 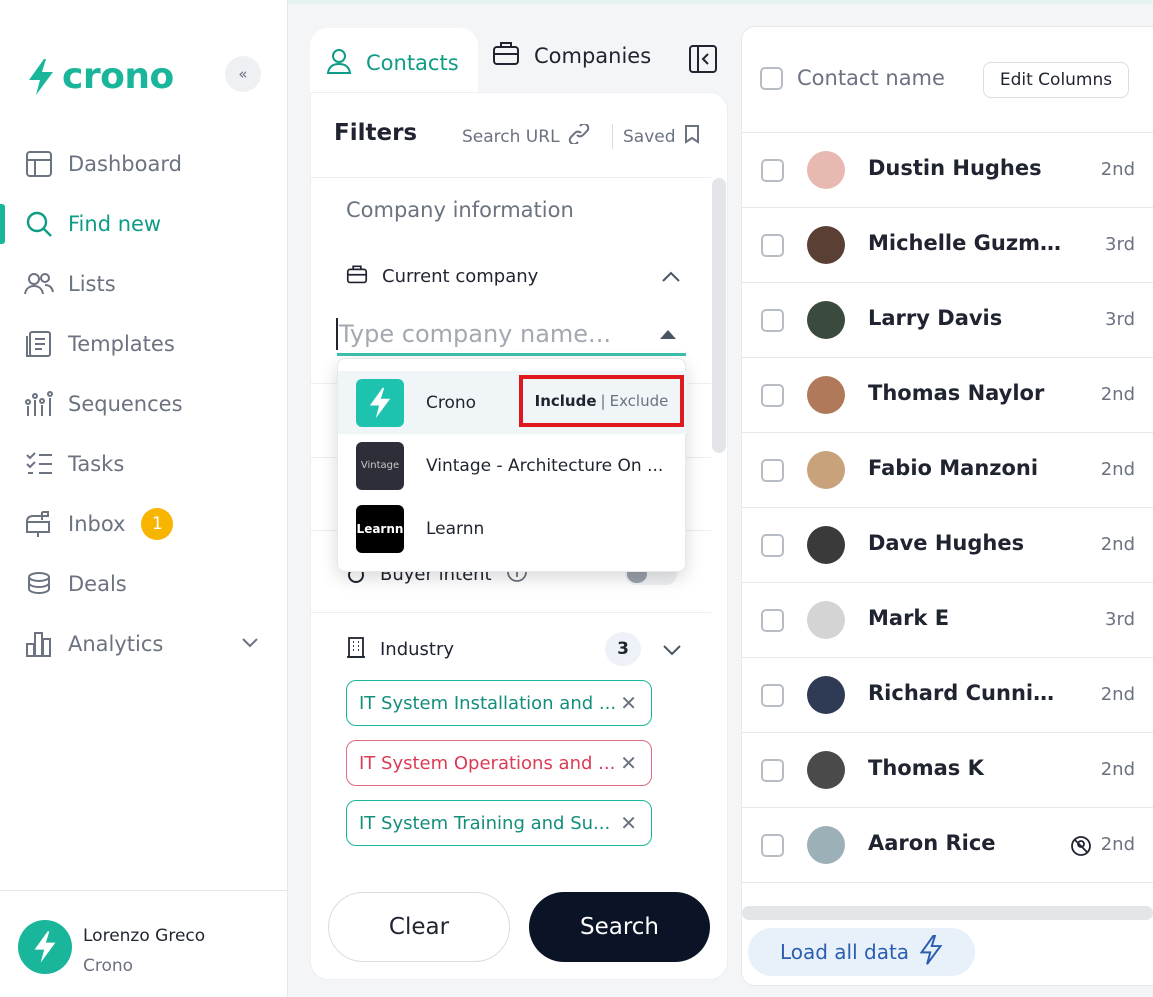 What do you see at coordinates (419, 927) in the screenshot?
I see `clear-button: Clear` at bounding box center [419, 927].